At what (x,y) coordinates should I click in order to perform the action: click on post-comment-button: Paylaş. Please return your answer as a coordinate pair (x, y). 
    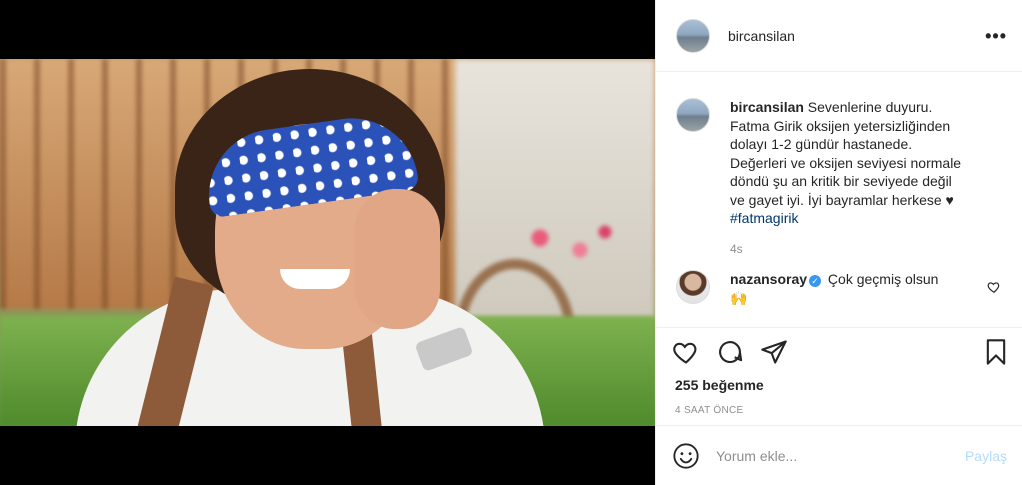
    Looking at the image, I should click on (986, 456).